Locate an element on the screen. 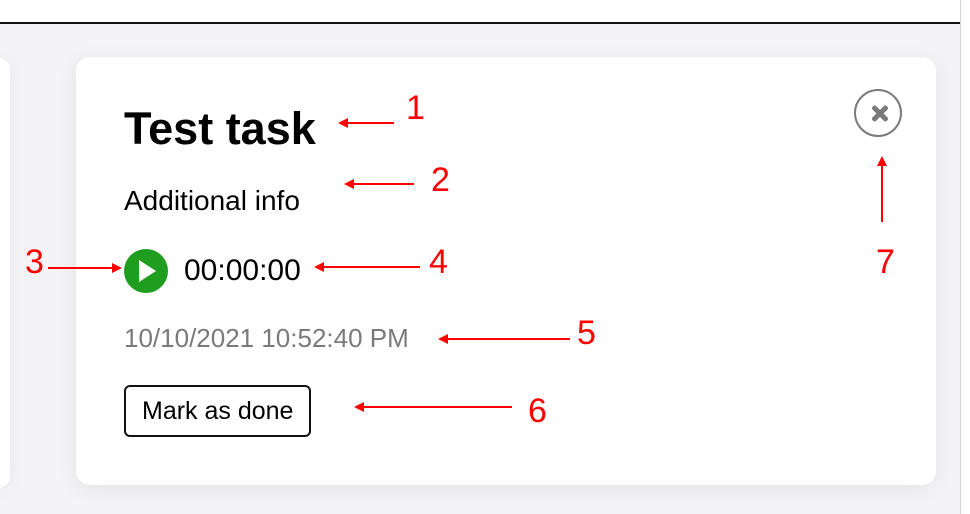 This screenshot has height=514, width=970. annotation-label-5: 5 is located at coordinates (586, 333).